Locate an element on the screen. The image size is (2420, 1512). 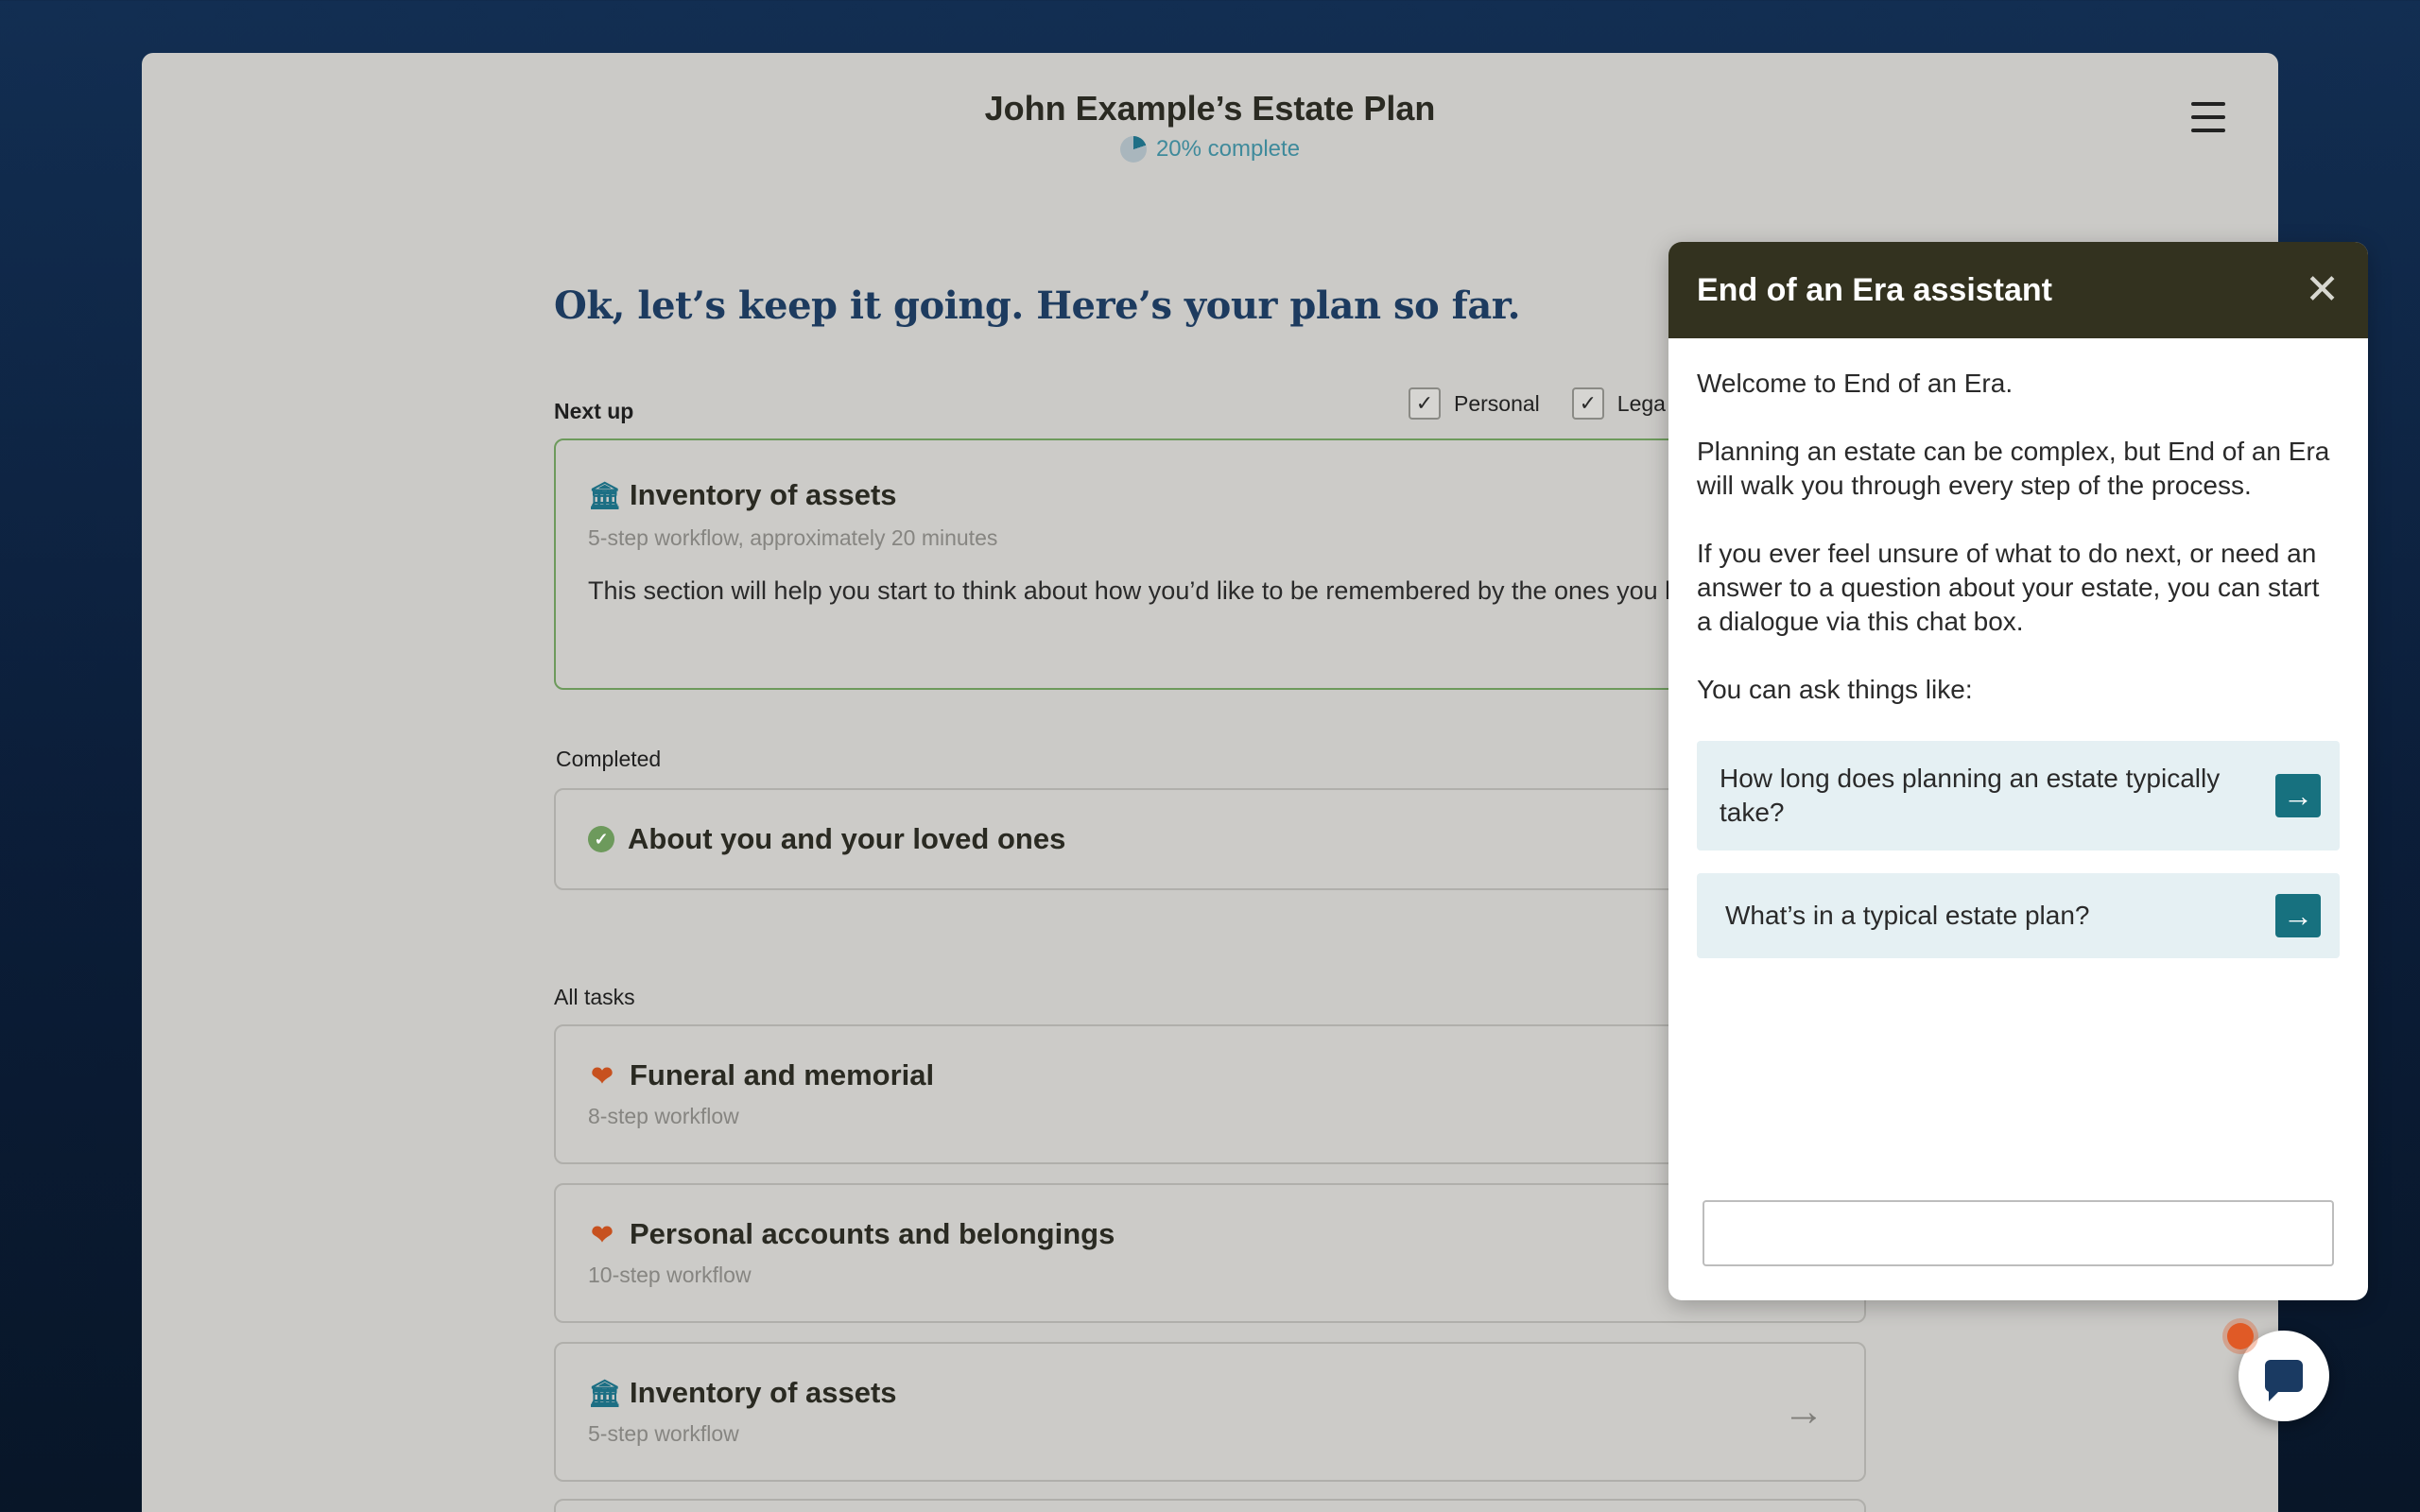
all-tasks-label: All tasks is located at coordinates (594, 997).